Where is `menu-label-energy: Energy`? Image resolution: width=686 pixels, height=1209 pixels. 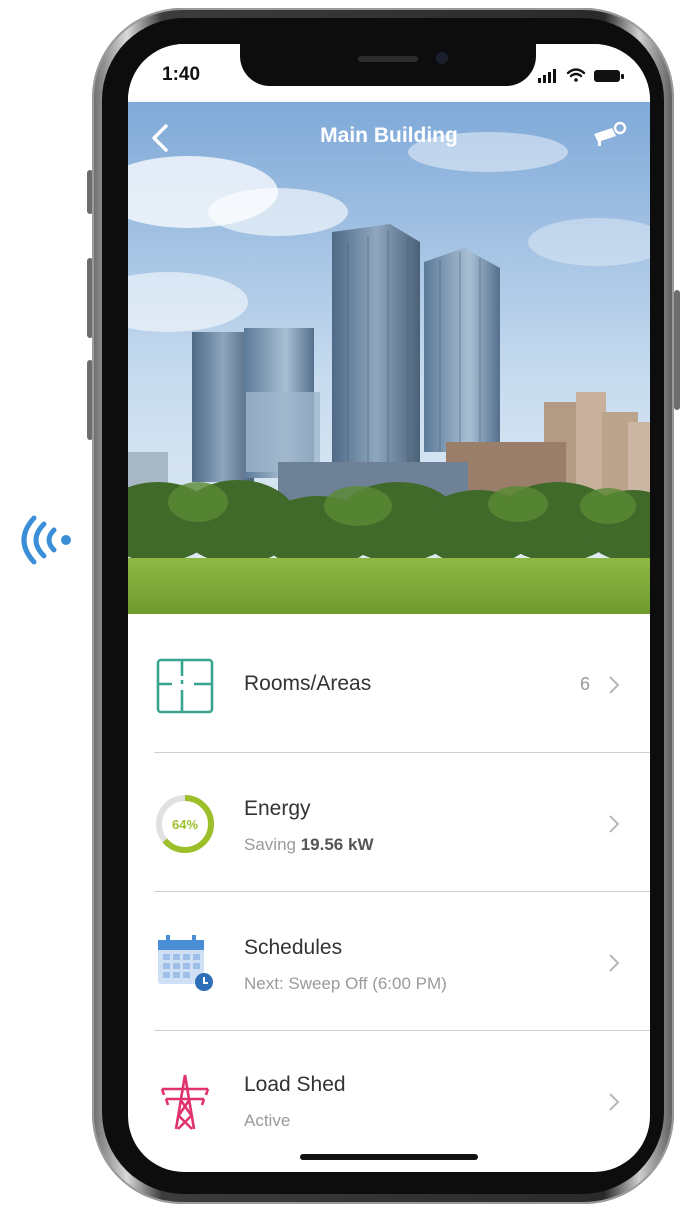
menu-label-energy: Energy is located at coordinates (277, 808).